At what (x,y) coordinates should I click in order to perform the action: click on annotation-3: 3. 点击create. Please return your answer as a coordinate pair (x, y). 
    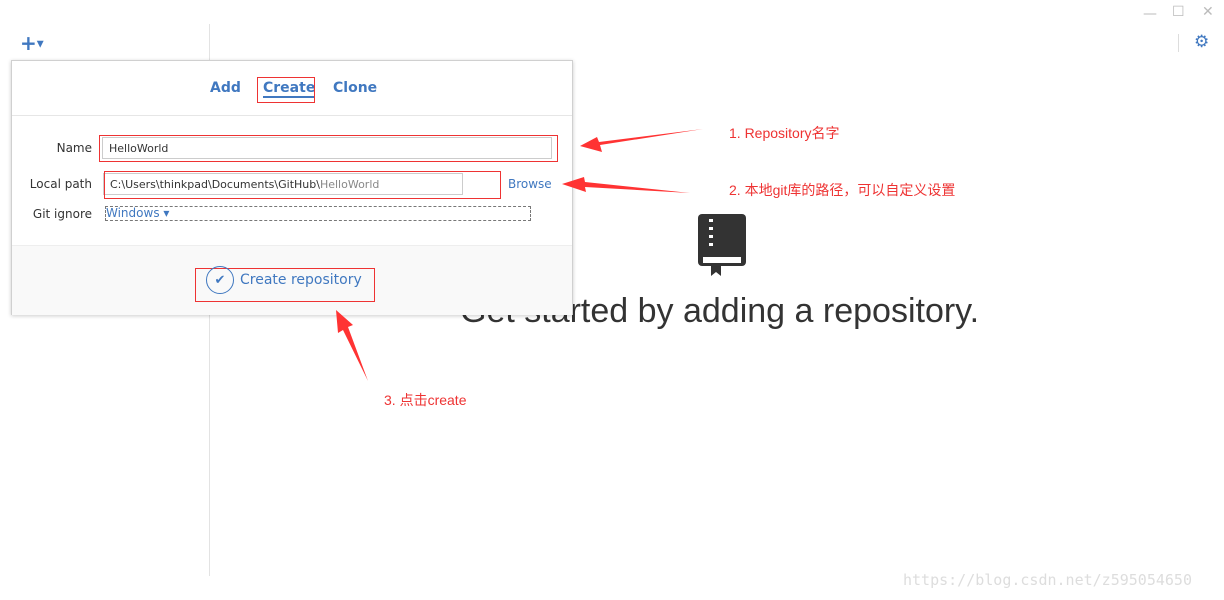
    Looking at the image, I should click on (425, 400).